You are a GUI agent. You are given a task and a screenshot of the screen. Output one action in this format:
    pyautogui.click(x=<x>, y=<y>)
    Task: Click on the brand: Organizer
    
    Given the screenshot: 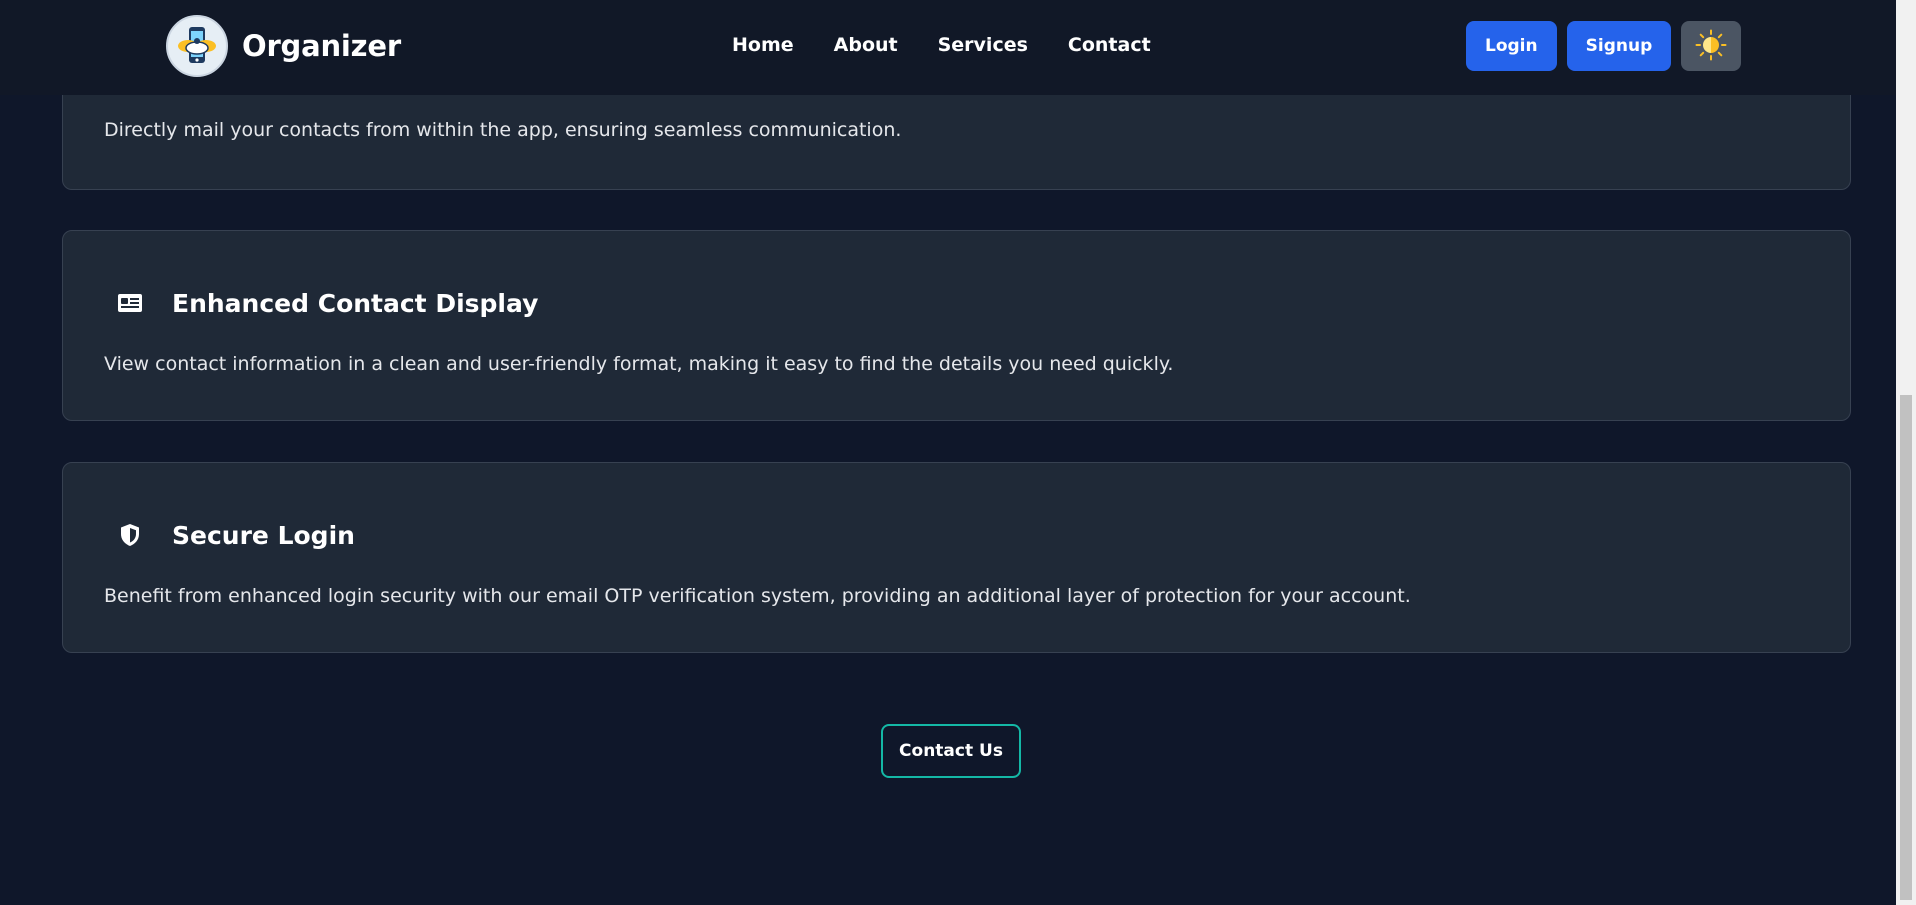 What is the action you would take?
    pyautogui.click(x=283, y=46)
    